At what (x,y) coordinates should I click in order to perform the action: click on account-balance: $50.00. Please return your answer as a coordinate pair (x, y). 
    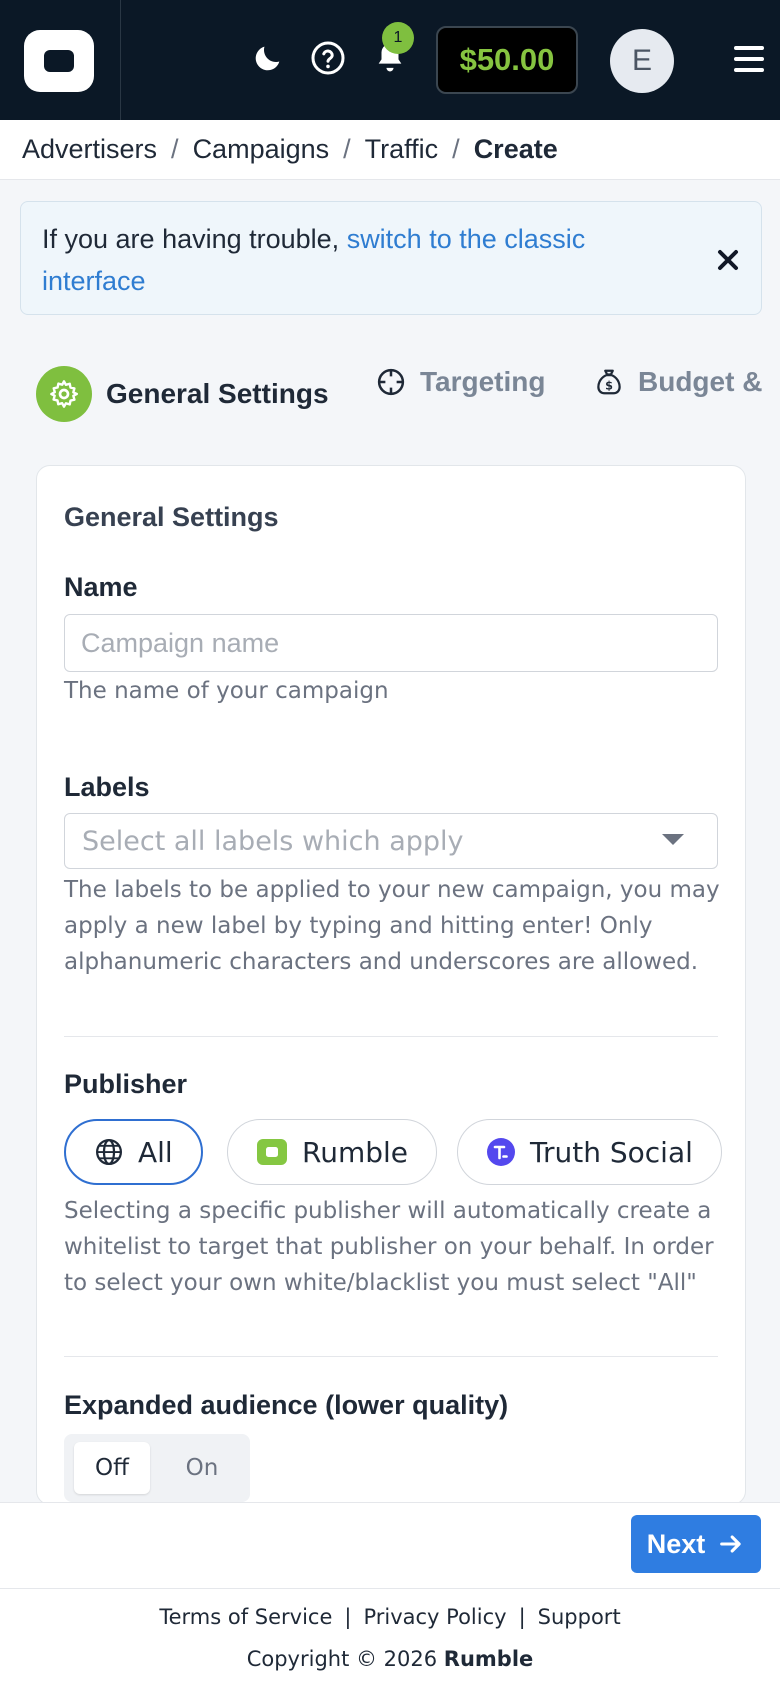
    Looking at the image, I should click on (507, 60).